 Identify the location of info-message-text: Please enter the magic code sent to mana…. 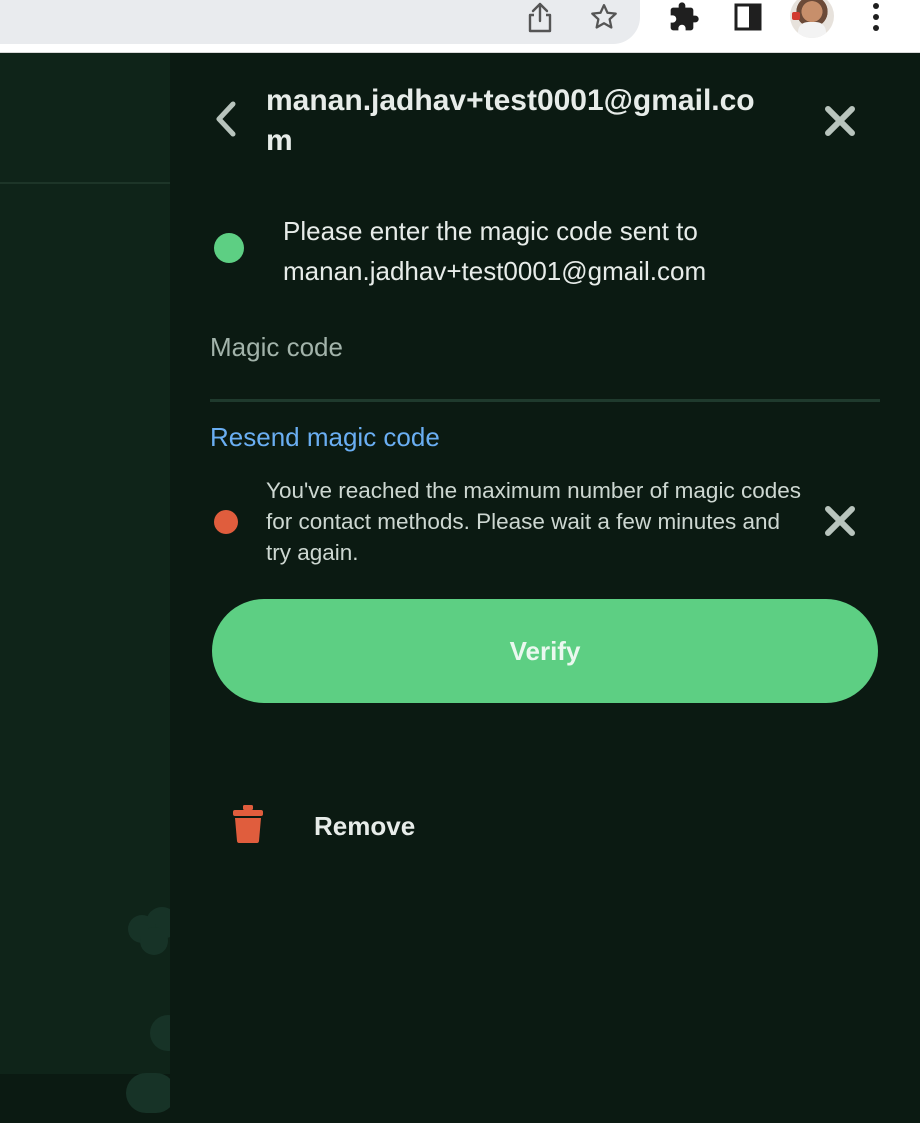
(495, 251).